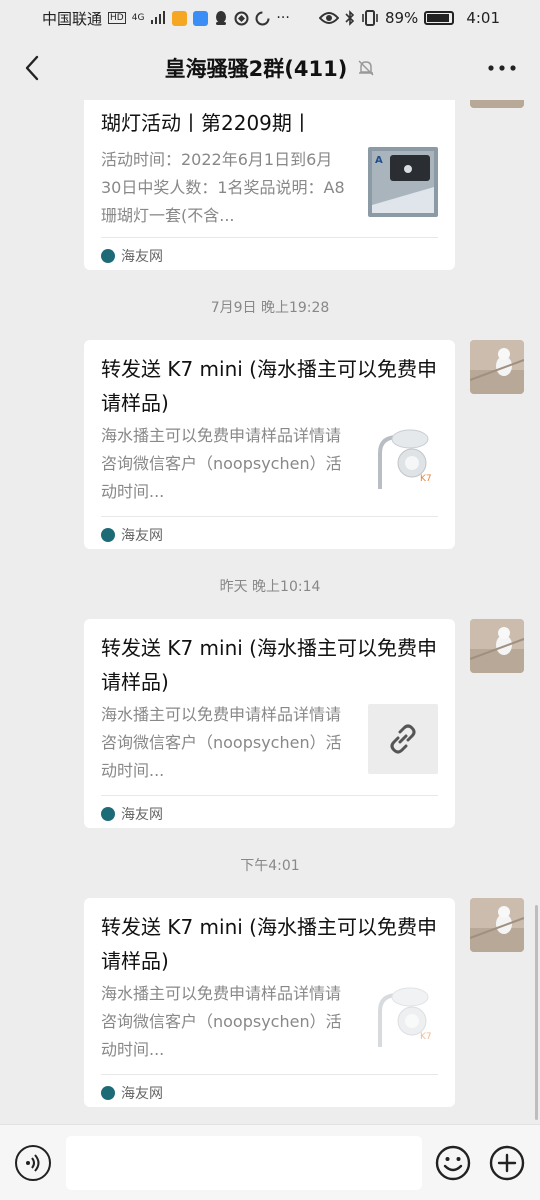 This screenshot has width=540, height=1200. I want to click on hd-icon: HD, so click(117, 18).